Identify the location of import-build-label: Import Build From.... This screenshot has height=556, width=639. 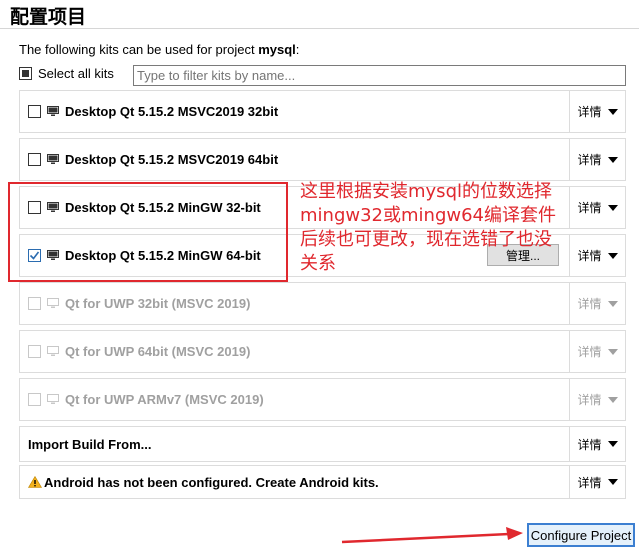
(90, 444).